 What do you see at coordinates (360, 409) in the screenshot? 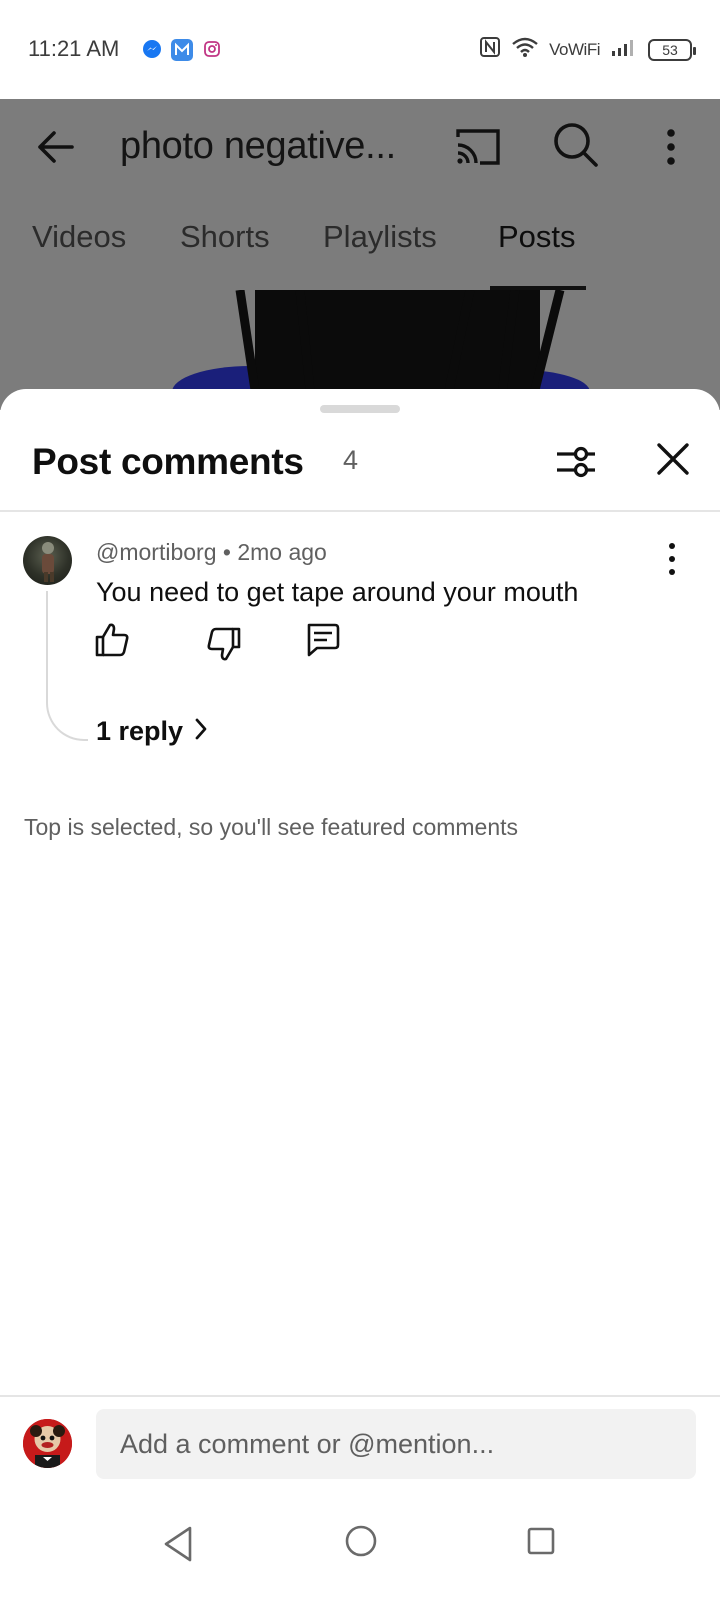
I see `sheet-drag-handle` at bounding box center [360, 409].